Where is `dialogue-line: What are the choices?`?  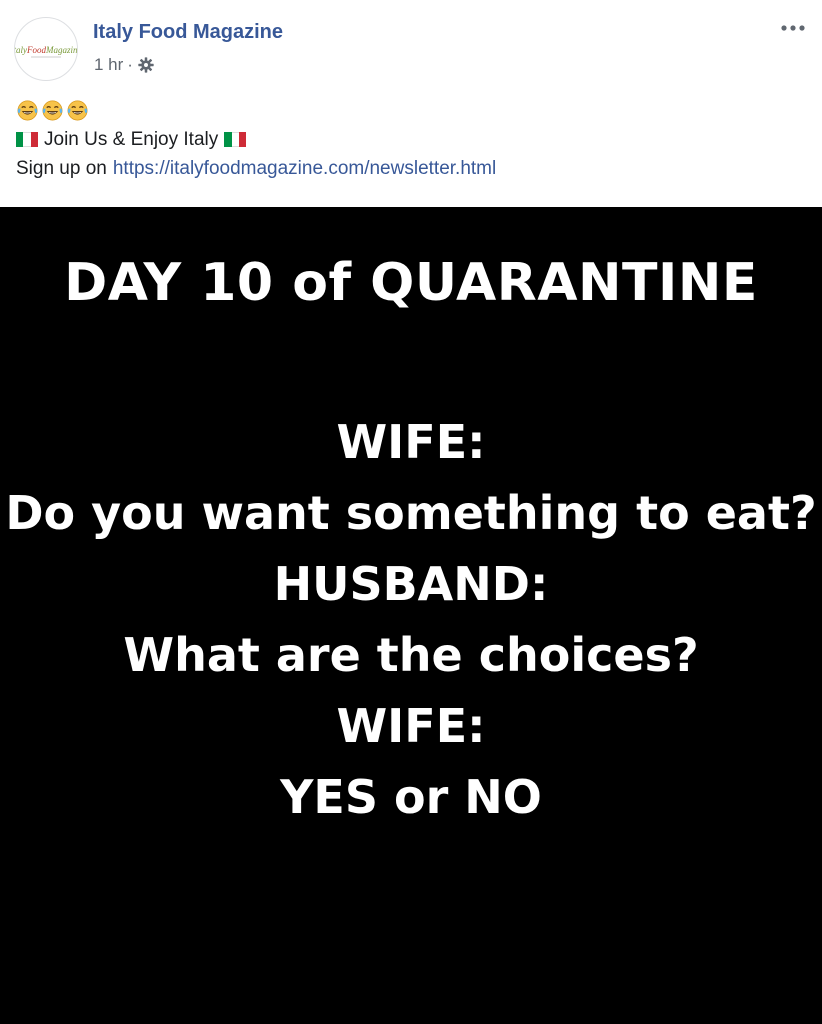 dialogue-line: What are the choices? is located at coordinates (411, 655).